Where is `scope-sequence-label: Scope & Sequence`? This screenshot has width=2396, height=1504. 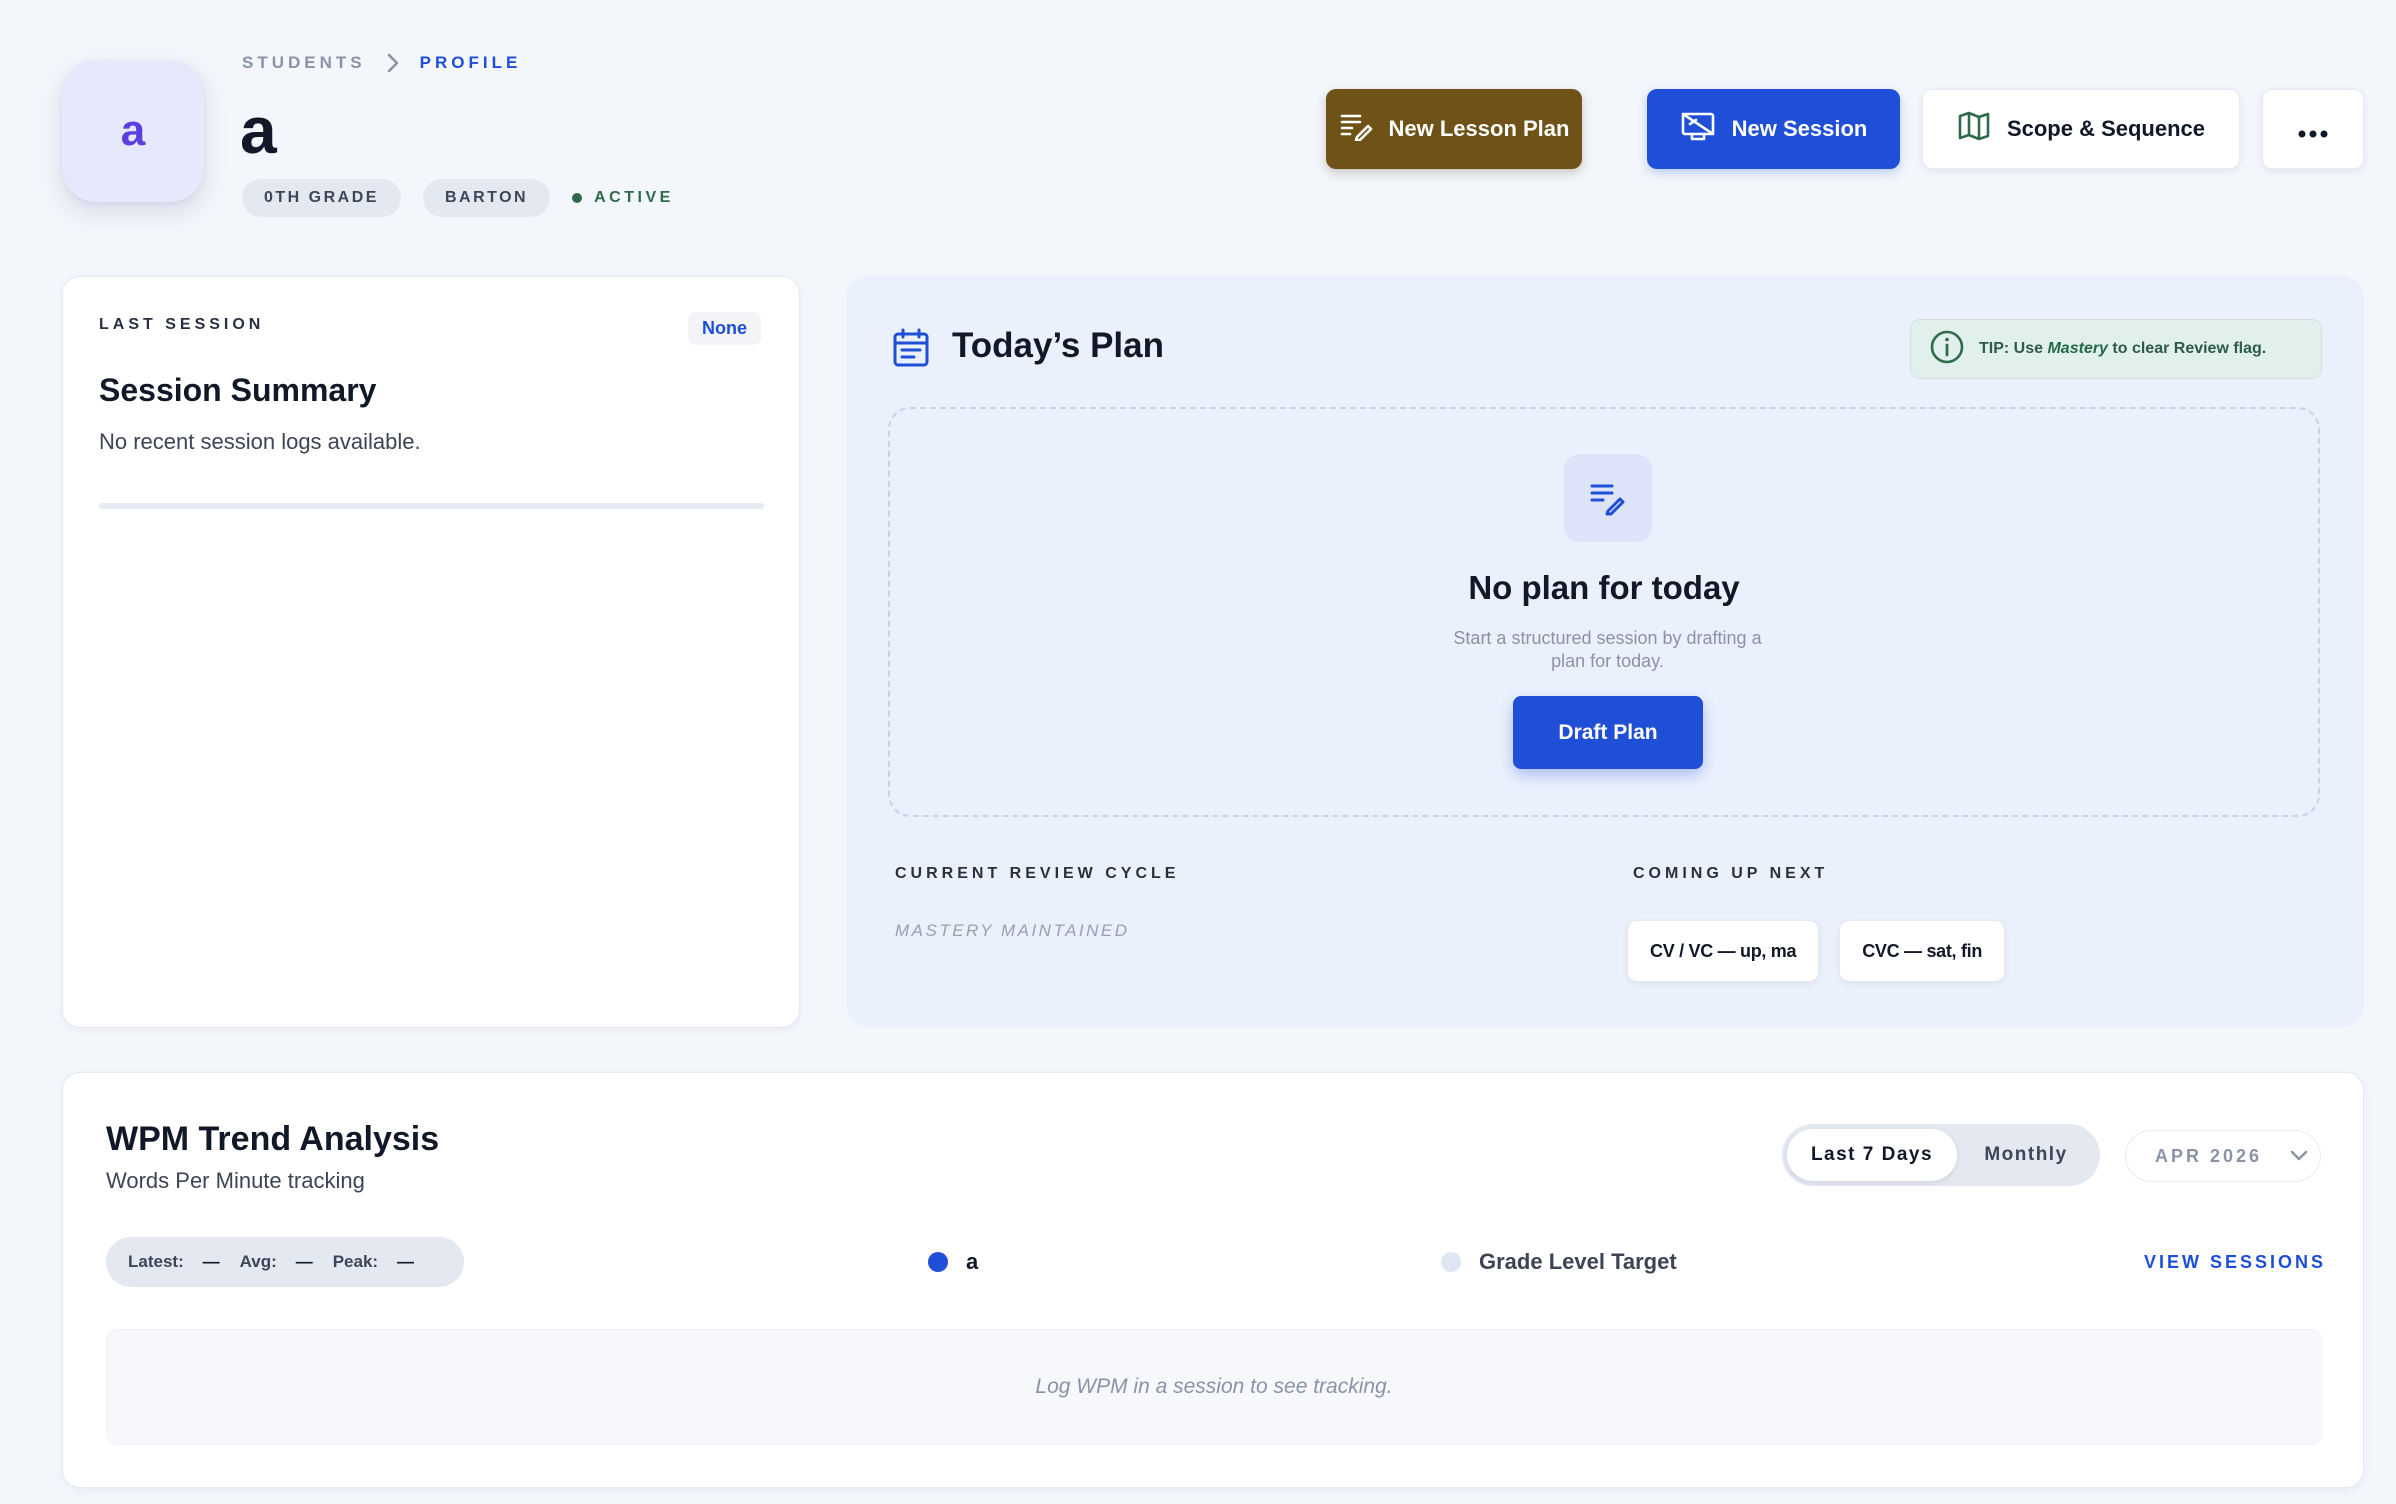 scope-sequence-label: Scope & Sequence is located at coordinates (2106, 128).